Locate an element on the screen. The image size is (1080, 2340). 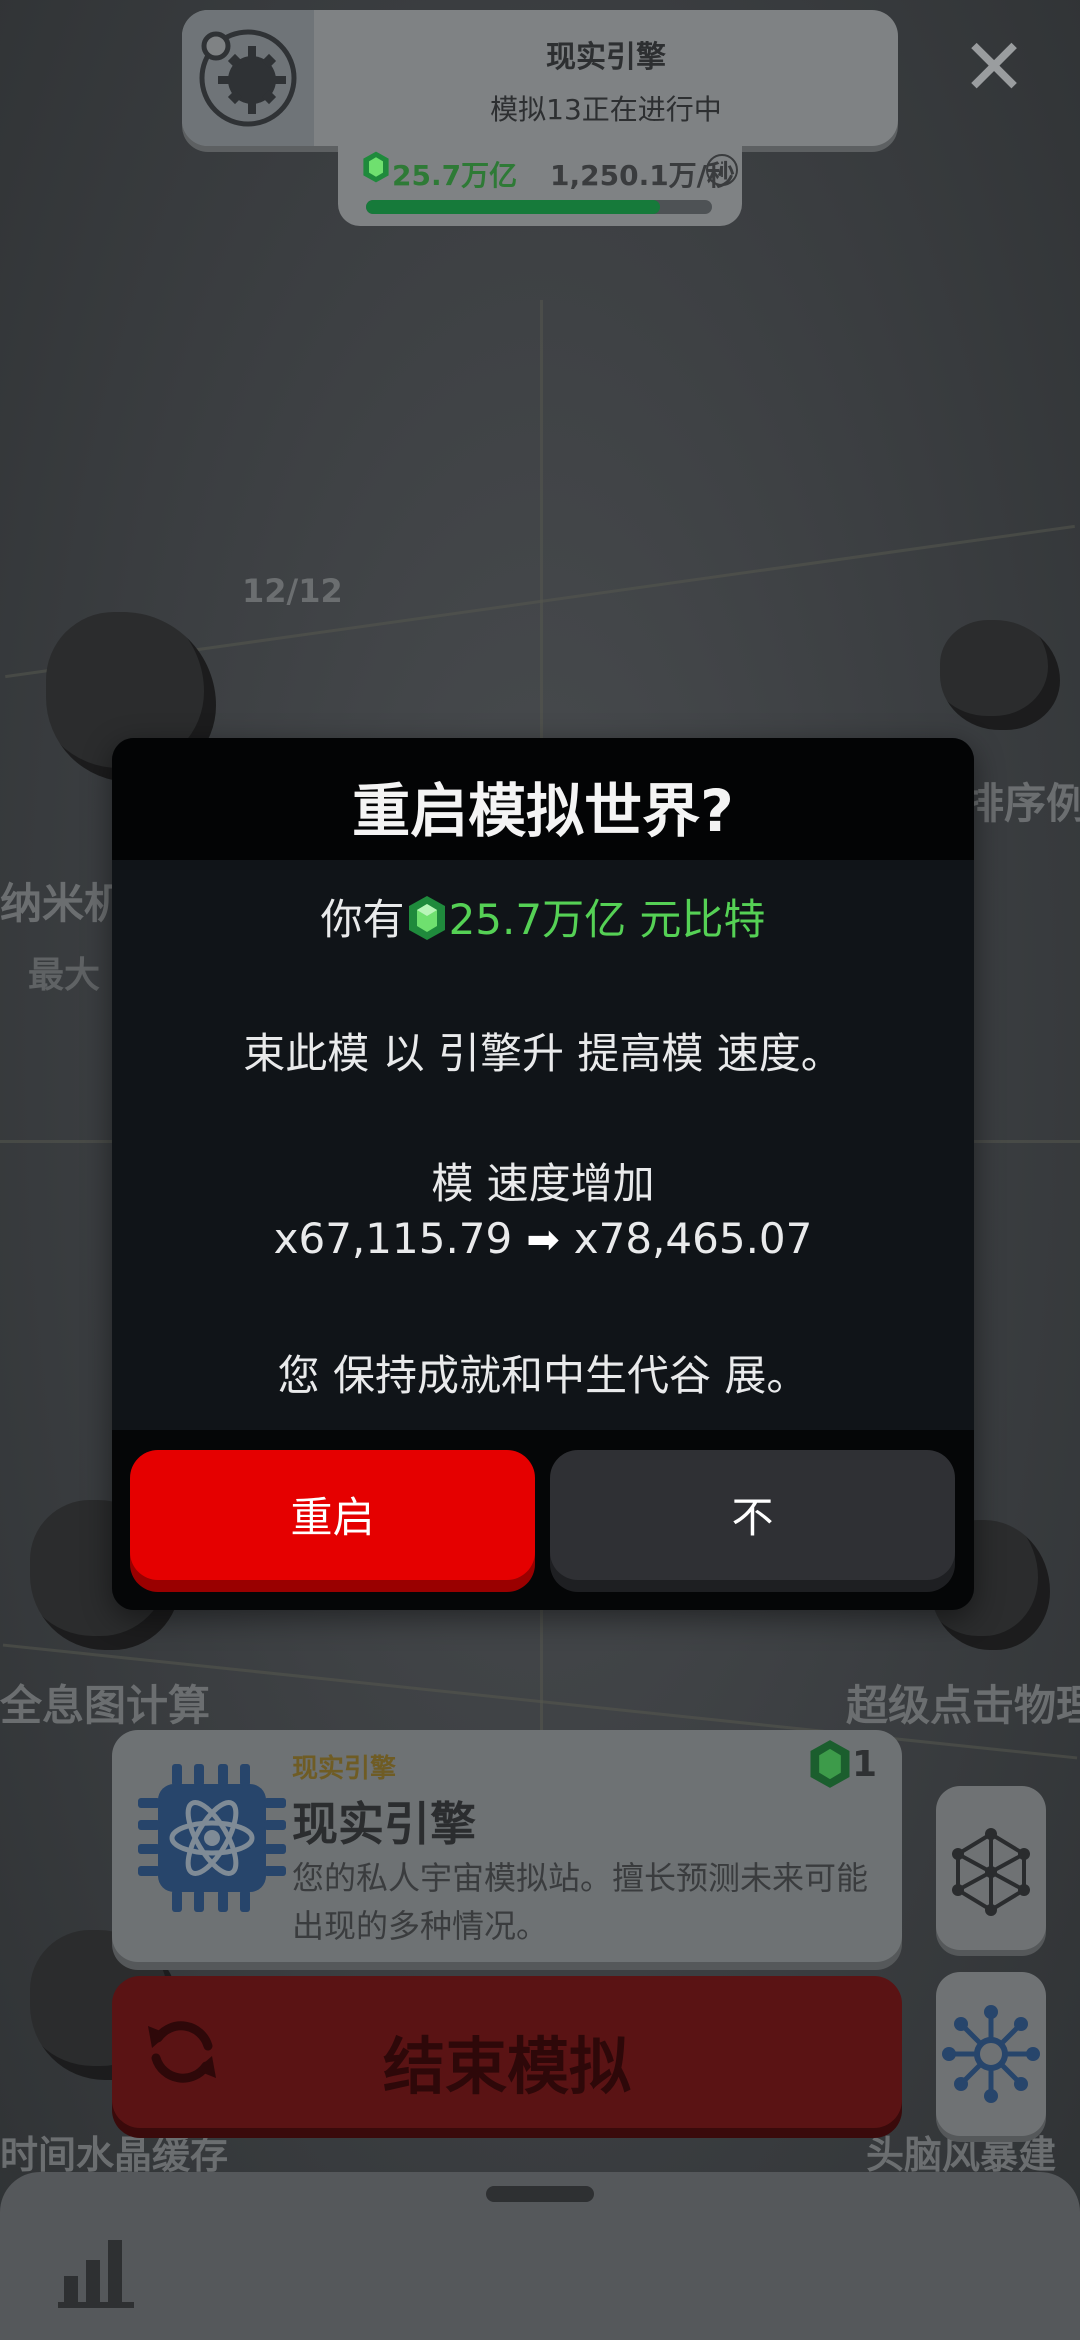
sheet-drag-handle is located at coordinates (540, 2194).